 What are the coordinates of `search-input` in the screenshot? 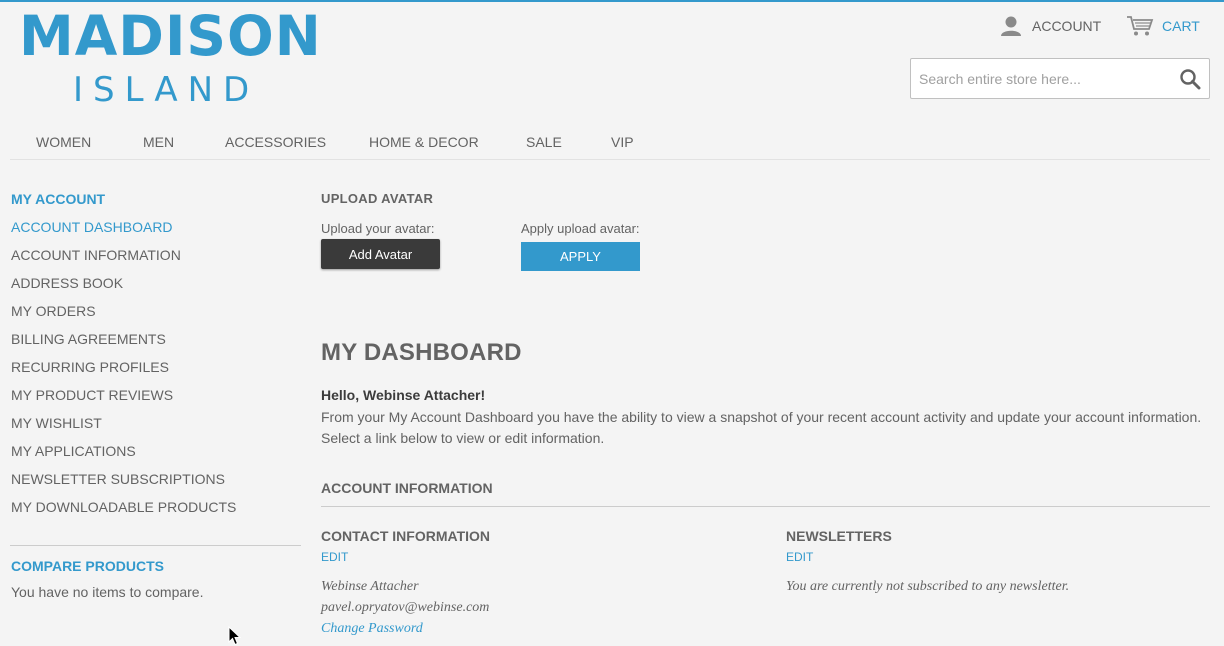 It's located at (1038, 78).